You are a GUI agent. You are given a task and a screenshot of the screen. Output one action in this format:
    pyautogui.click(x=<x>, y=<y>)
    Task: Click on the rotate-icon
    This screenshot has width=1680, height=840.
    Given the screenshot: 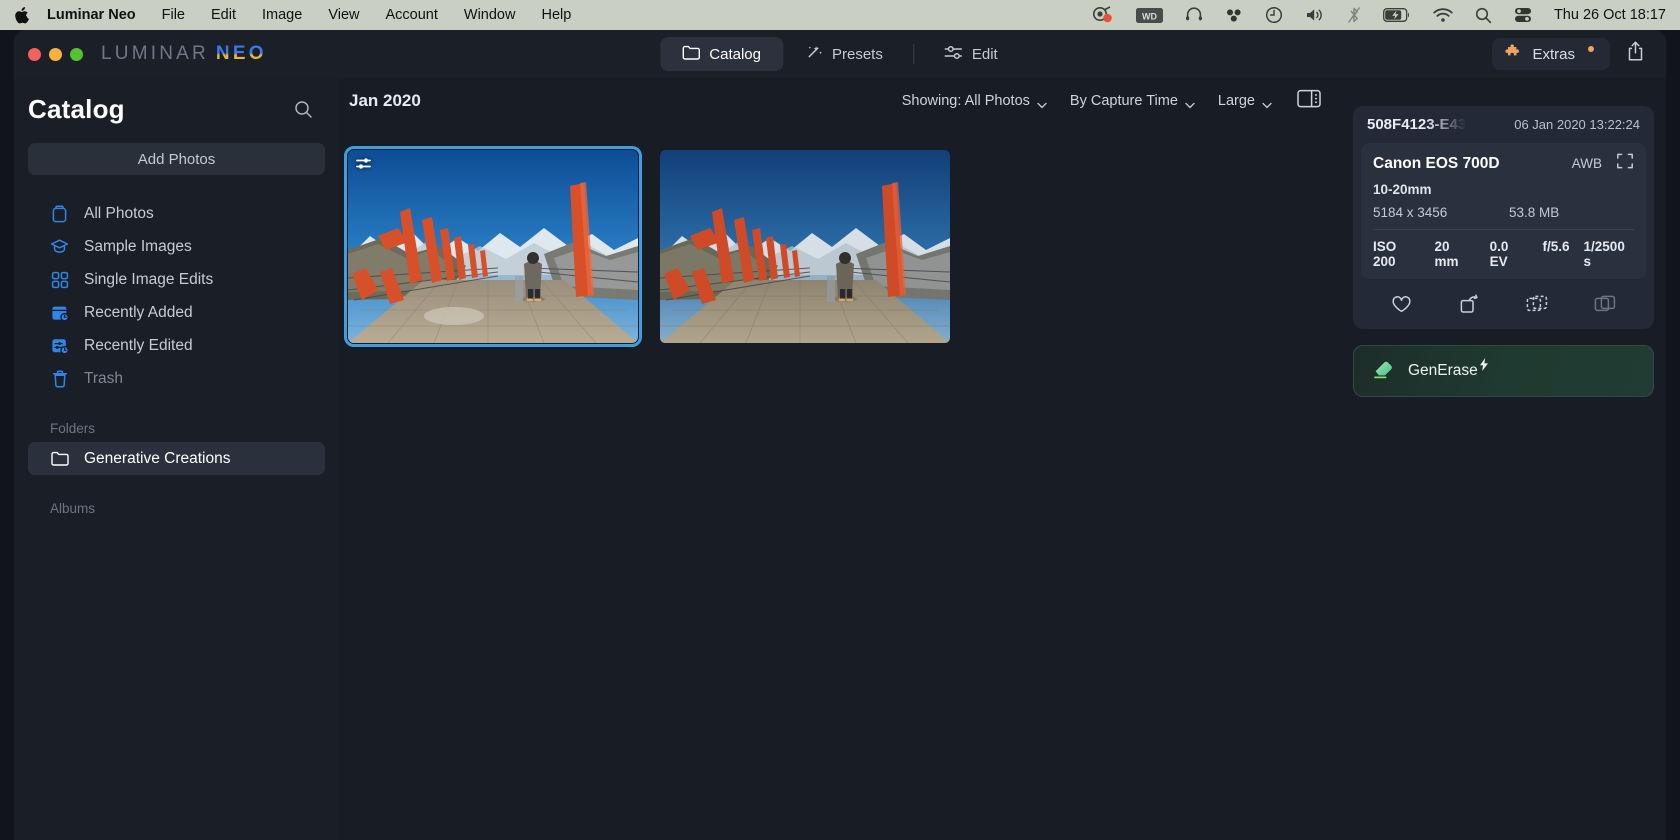 What is the action you would take?
    pyautogui.click(x=1469, y=304)
    